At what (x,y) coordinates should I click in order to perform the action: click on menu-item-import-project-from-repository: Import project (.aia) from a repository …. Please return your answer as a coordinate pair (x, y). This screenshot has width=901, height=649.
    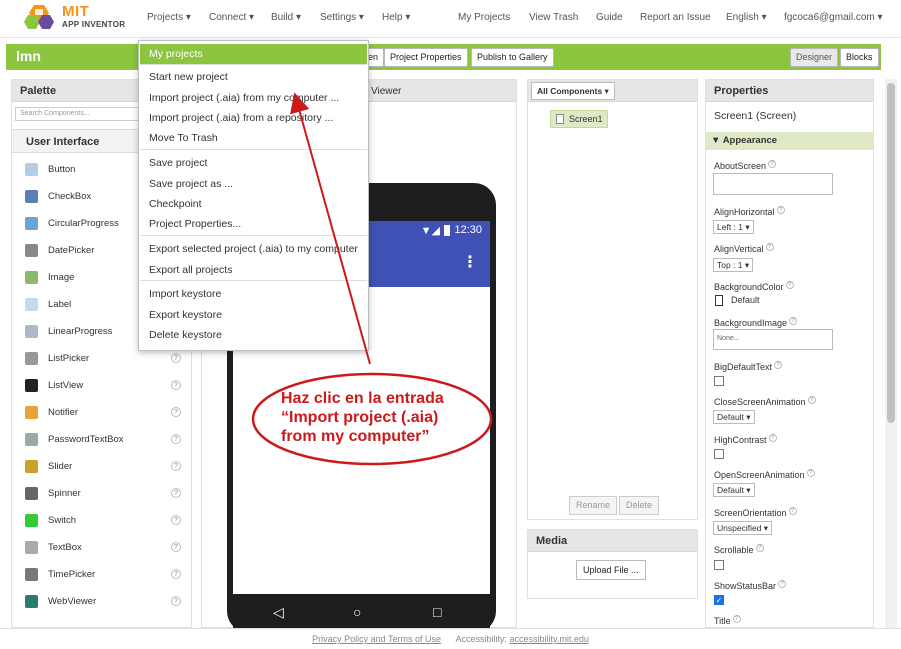
    Looking at the image, I should click on (253, 118).